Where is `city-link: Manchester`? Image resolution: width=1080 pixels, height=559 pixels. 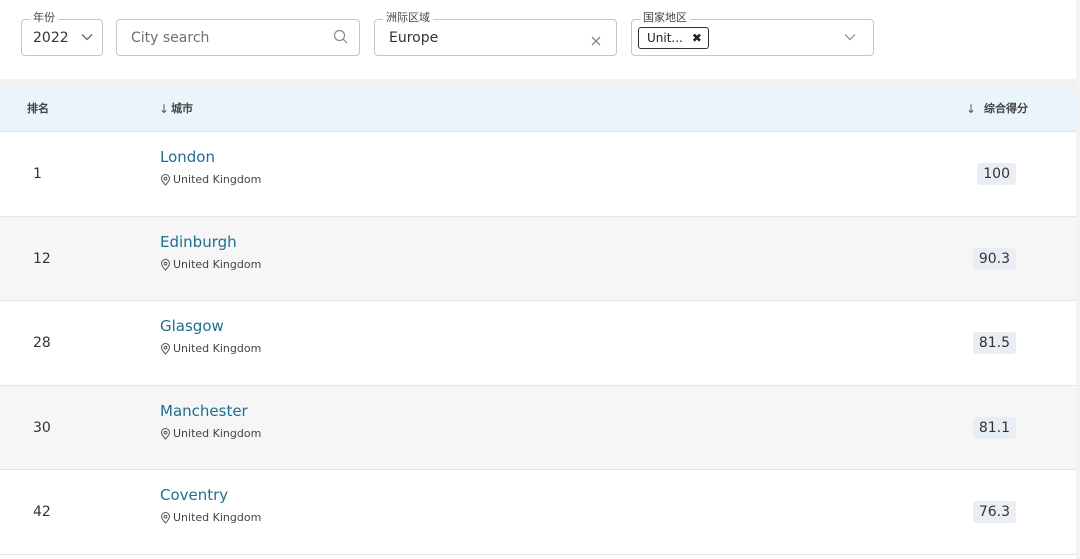
city-link: Manchester is located at coordinates (204, 411).